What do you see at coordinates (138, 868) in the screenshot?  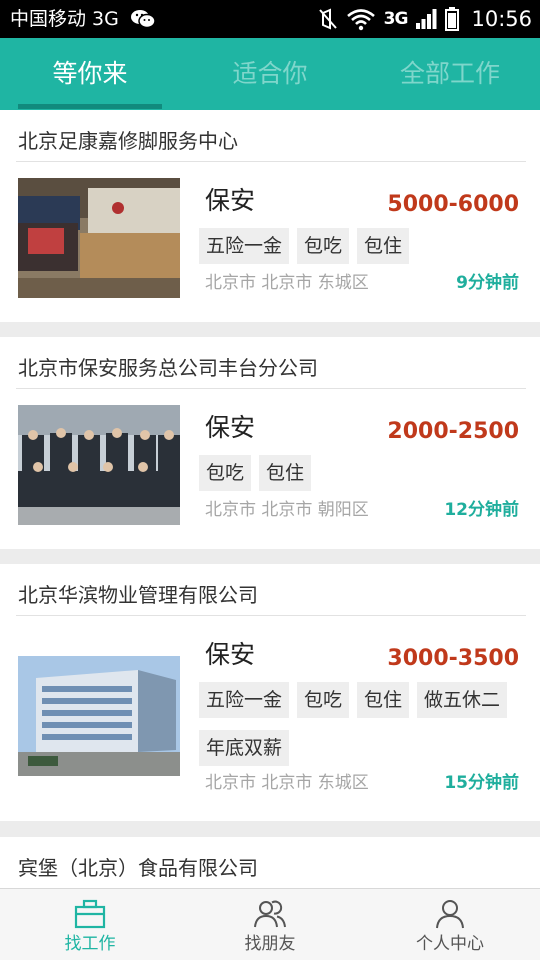 I see `company-name: 宾堡（北京）食品有限公司` at bounding box center [138, 868].